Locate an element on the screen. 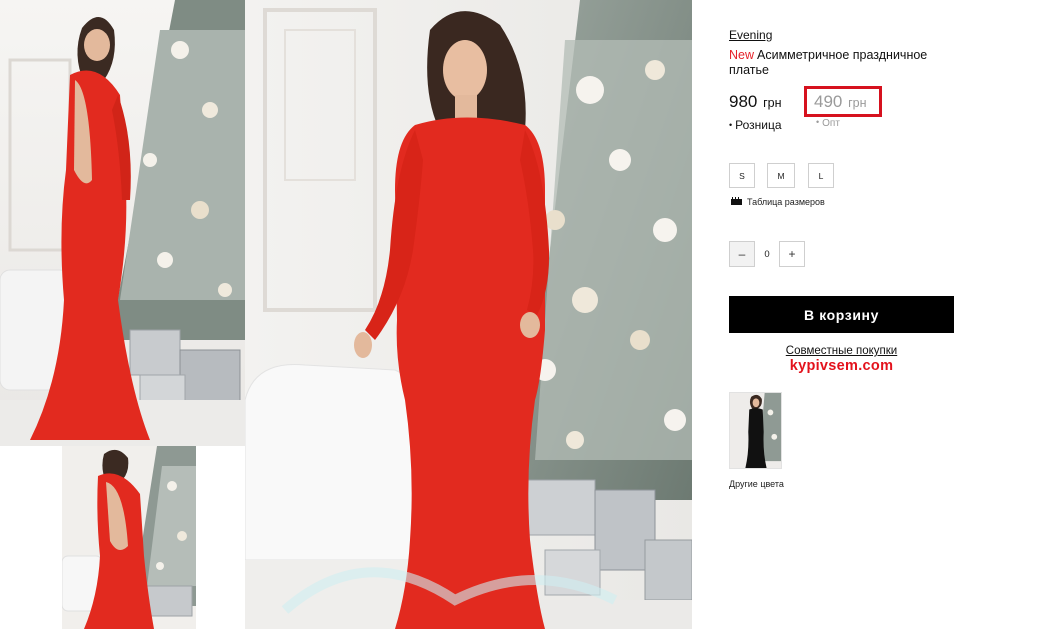  quantity-decrease-button: – is located at coordinates (742, 254).